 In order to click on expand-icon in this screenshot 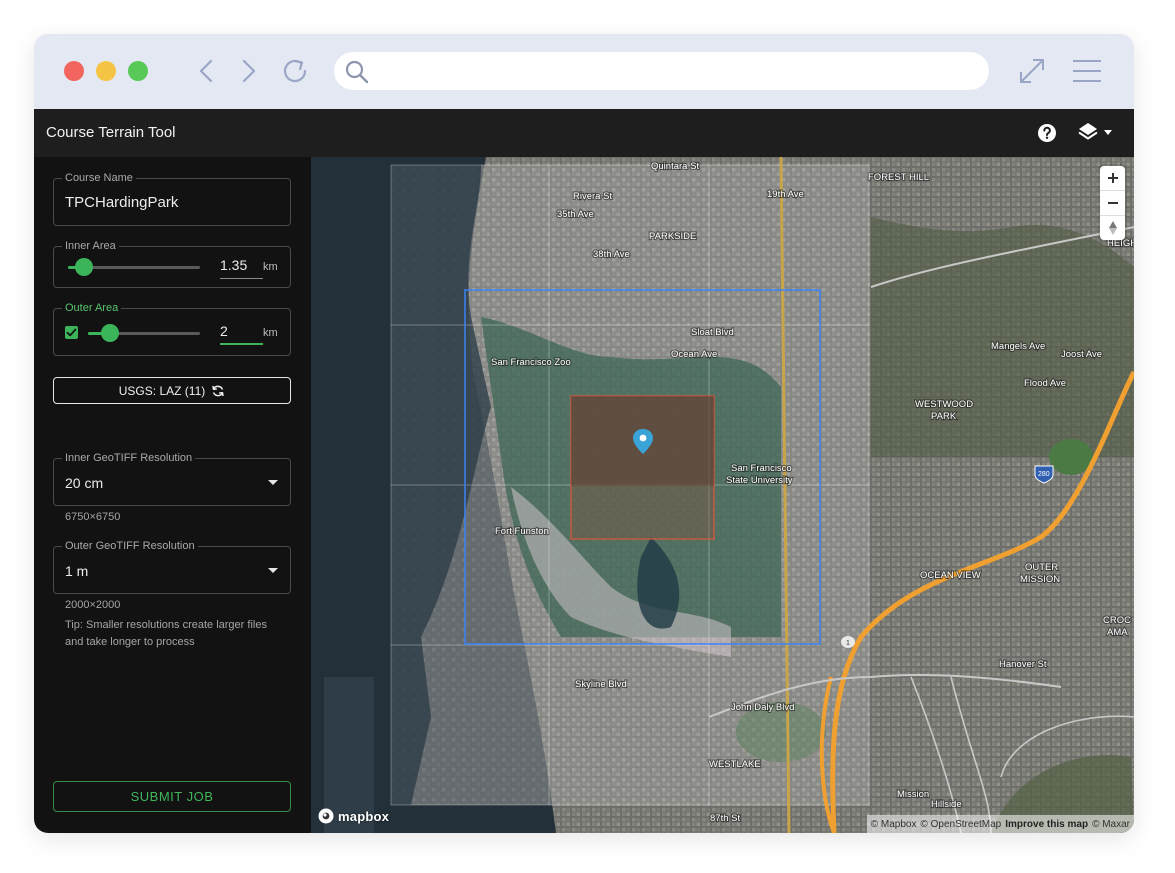, I will do `click(1032, 71)`.